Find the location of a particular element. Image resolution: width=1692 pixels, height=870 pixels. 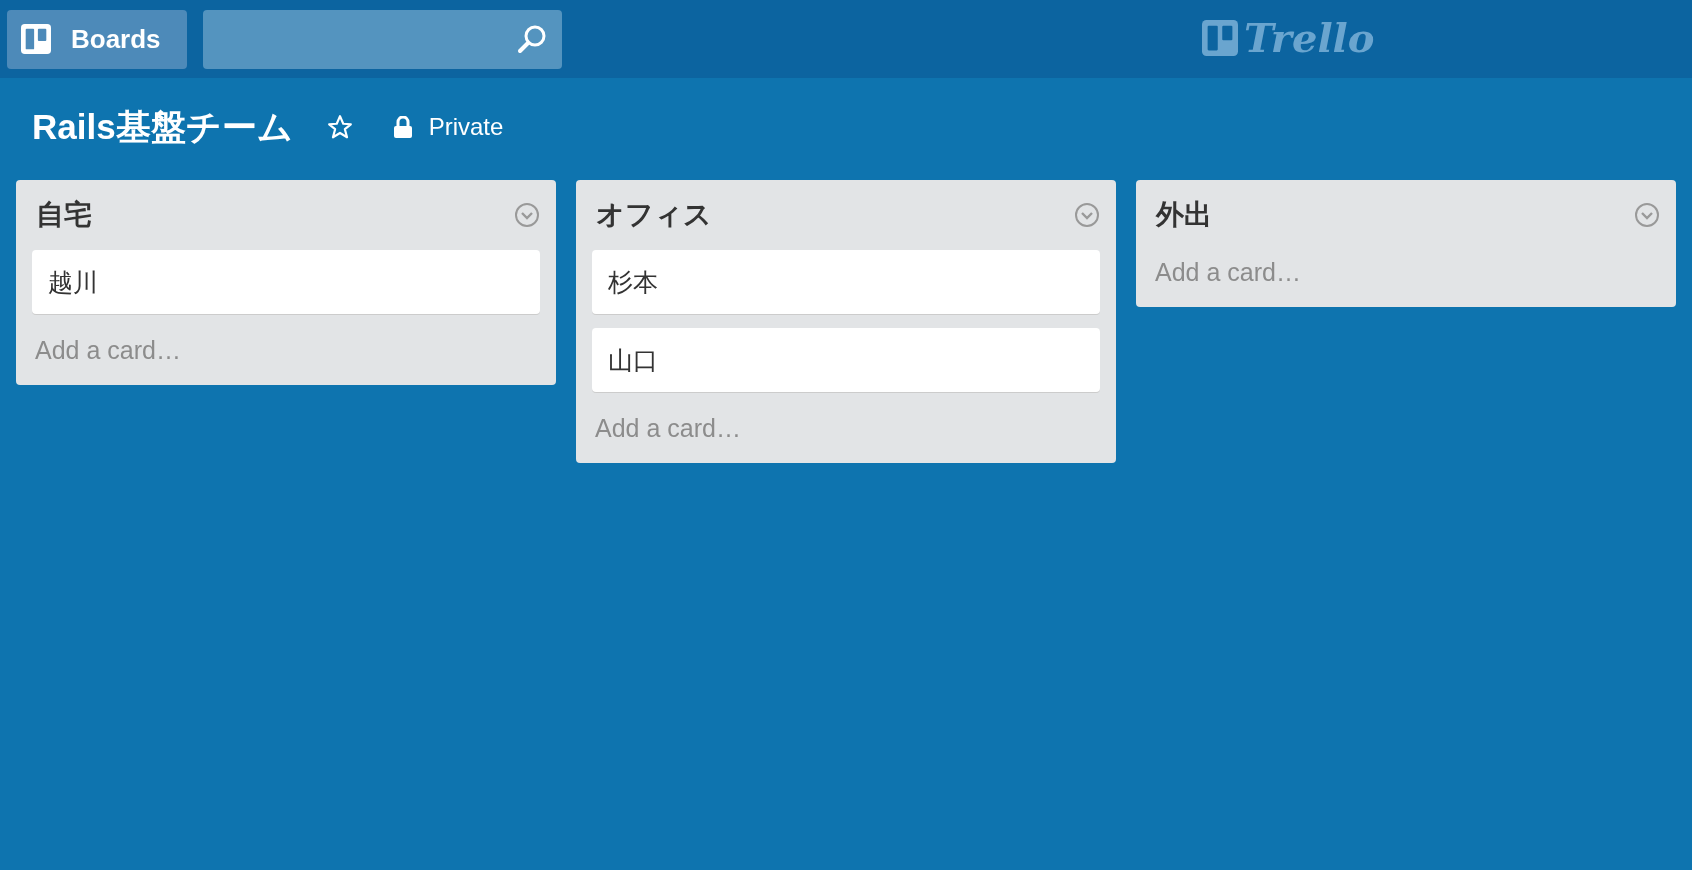

boards-button: Boards is located at coordinates (97, 39).